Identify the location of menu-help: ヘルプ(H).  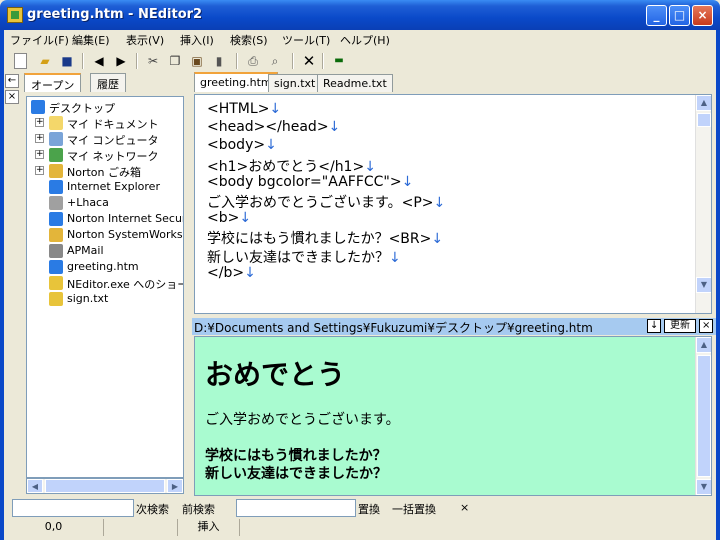
(365, 40).